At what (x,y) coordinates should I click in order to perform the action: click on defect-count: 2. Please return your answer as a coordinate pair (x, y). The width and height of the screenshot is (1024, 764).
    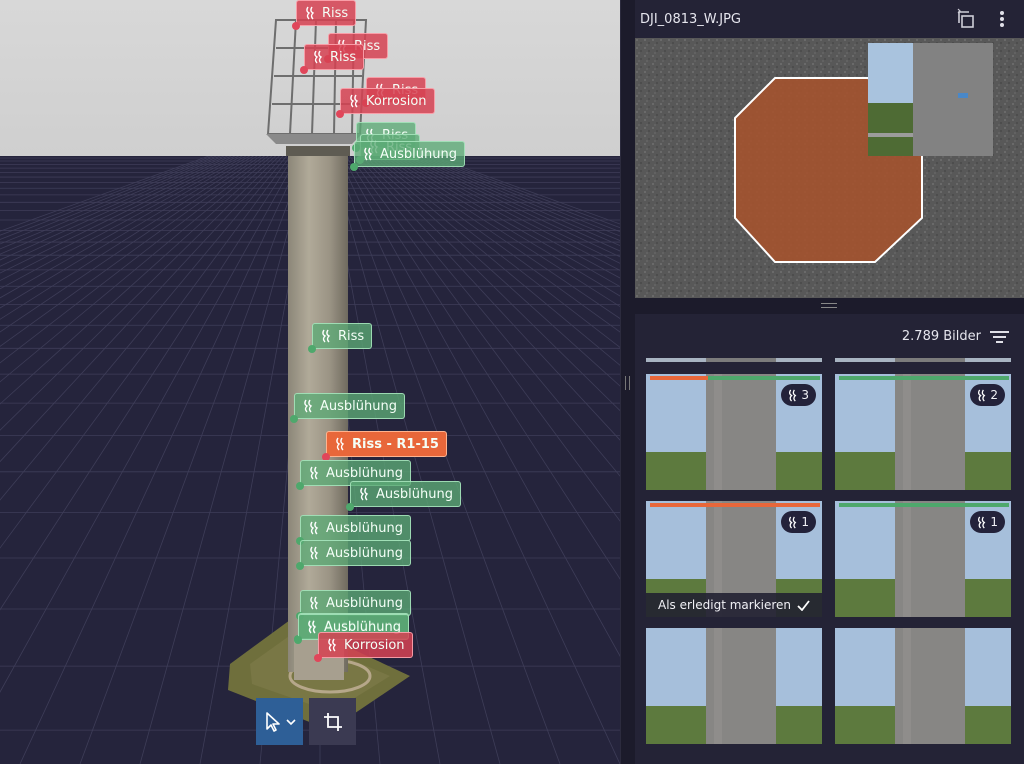
    Looking at the image, I should click on (994, 395).